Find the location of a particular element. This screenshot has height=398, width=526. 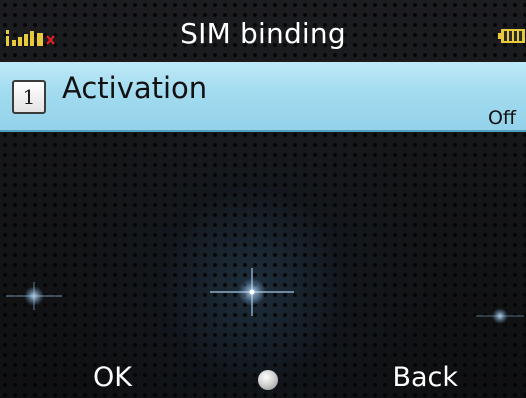

back-softkey: Back is located at coordinates (425, 378).